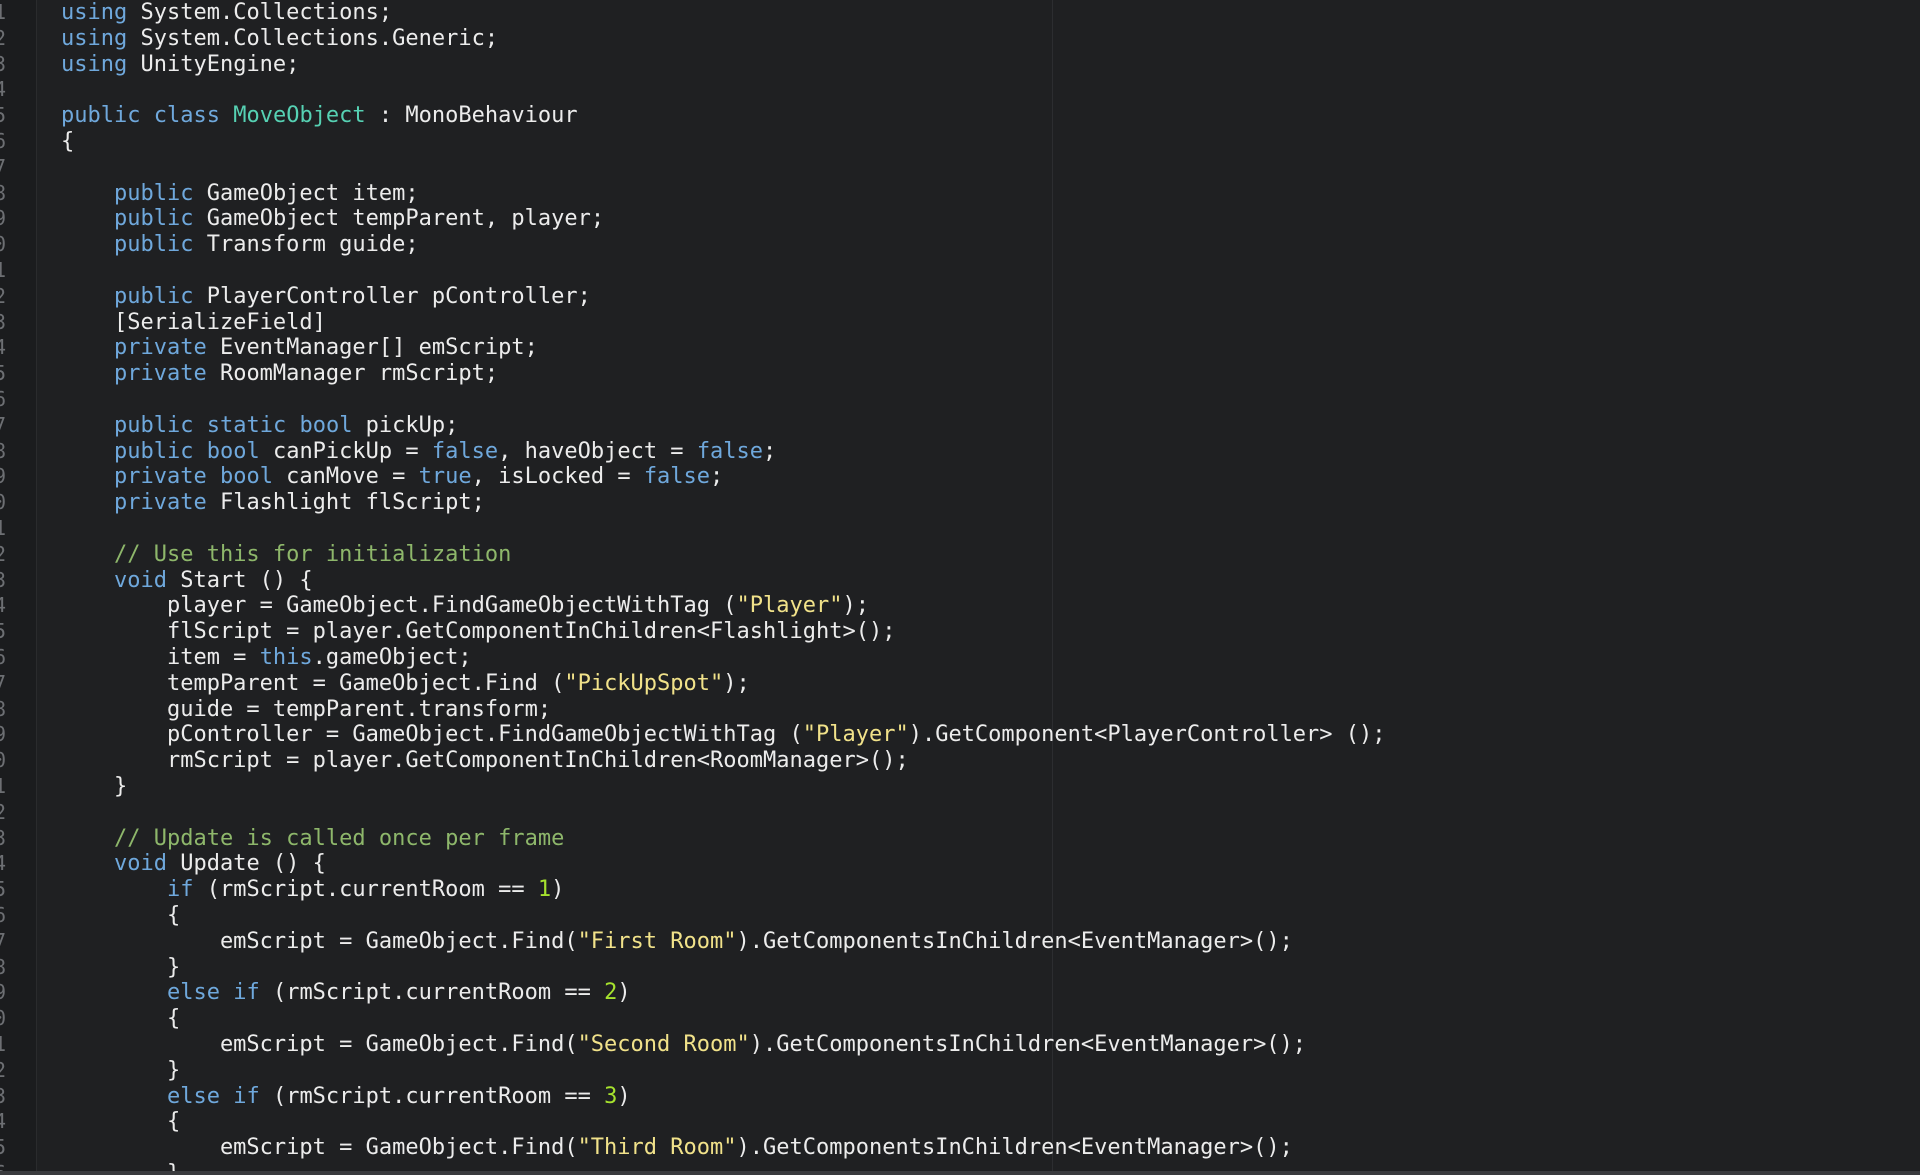 The height and width of the screenshot is (1175, 1920). Describe the element at coordinates (306, 245) in the screenshot. I see `code-token-plain: Transform guide;` at that location.